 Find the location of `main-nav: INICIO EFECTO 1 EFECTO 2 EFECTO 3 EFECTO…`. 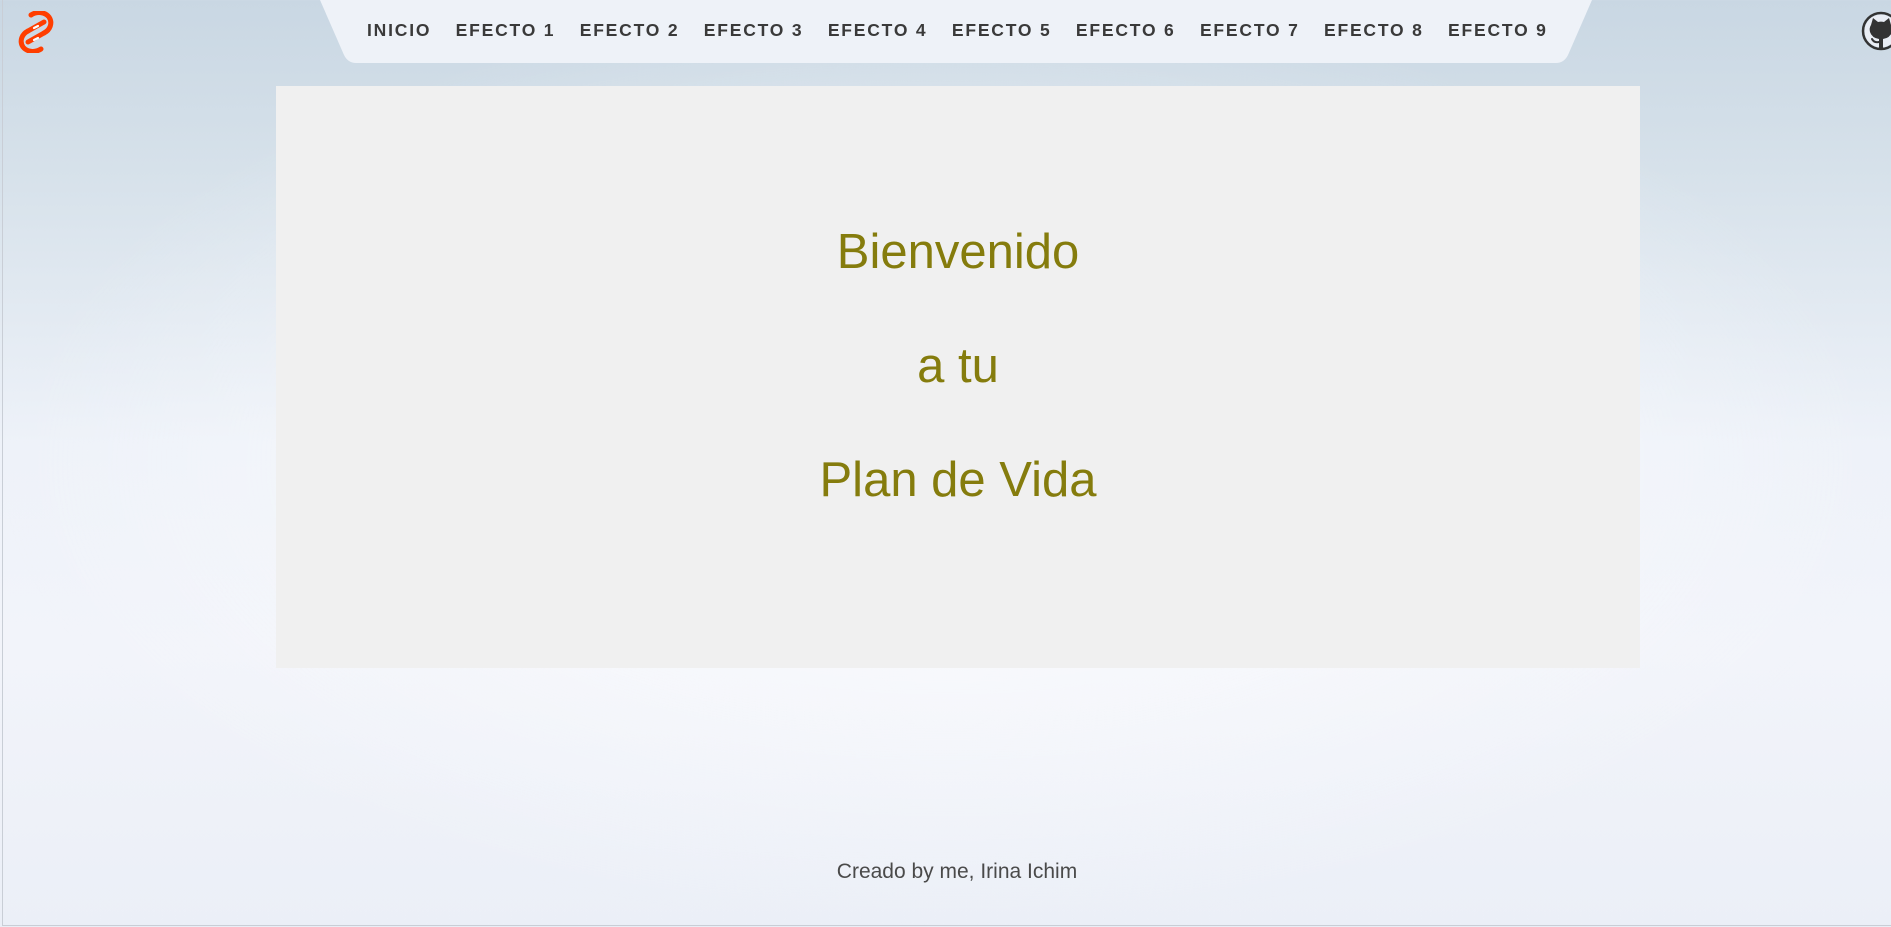

main-nav: INICIO EFECTO 1 EFECTO 2 EFECTO 3 EFECTO… is located at coordinates (957, 30).